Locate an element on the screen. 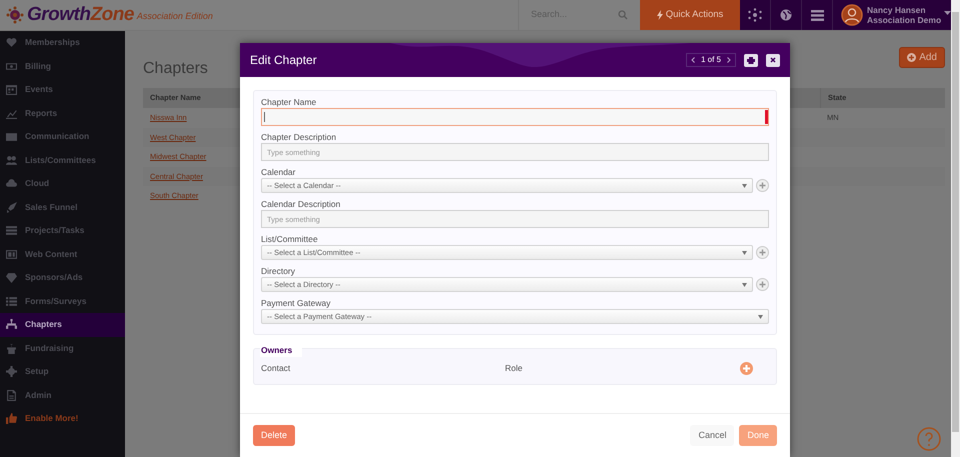  dialog-title: Edit Chapter is located at coordinates (283, 60).